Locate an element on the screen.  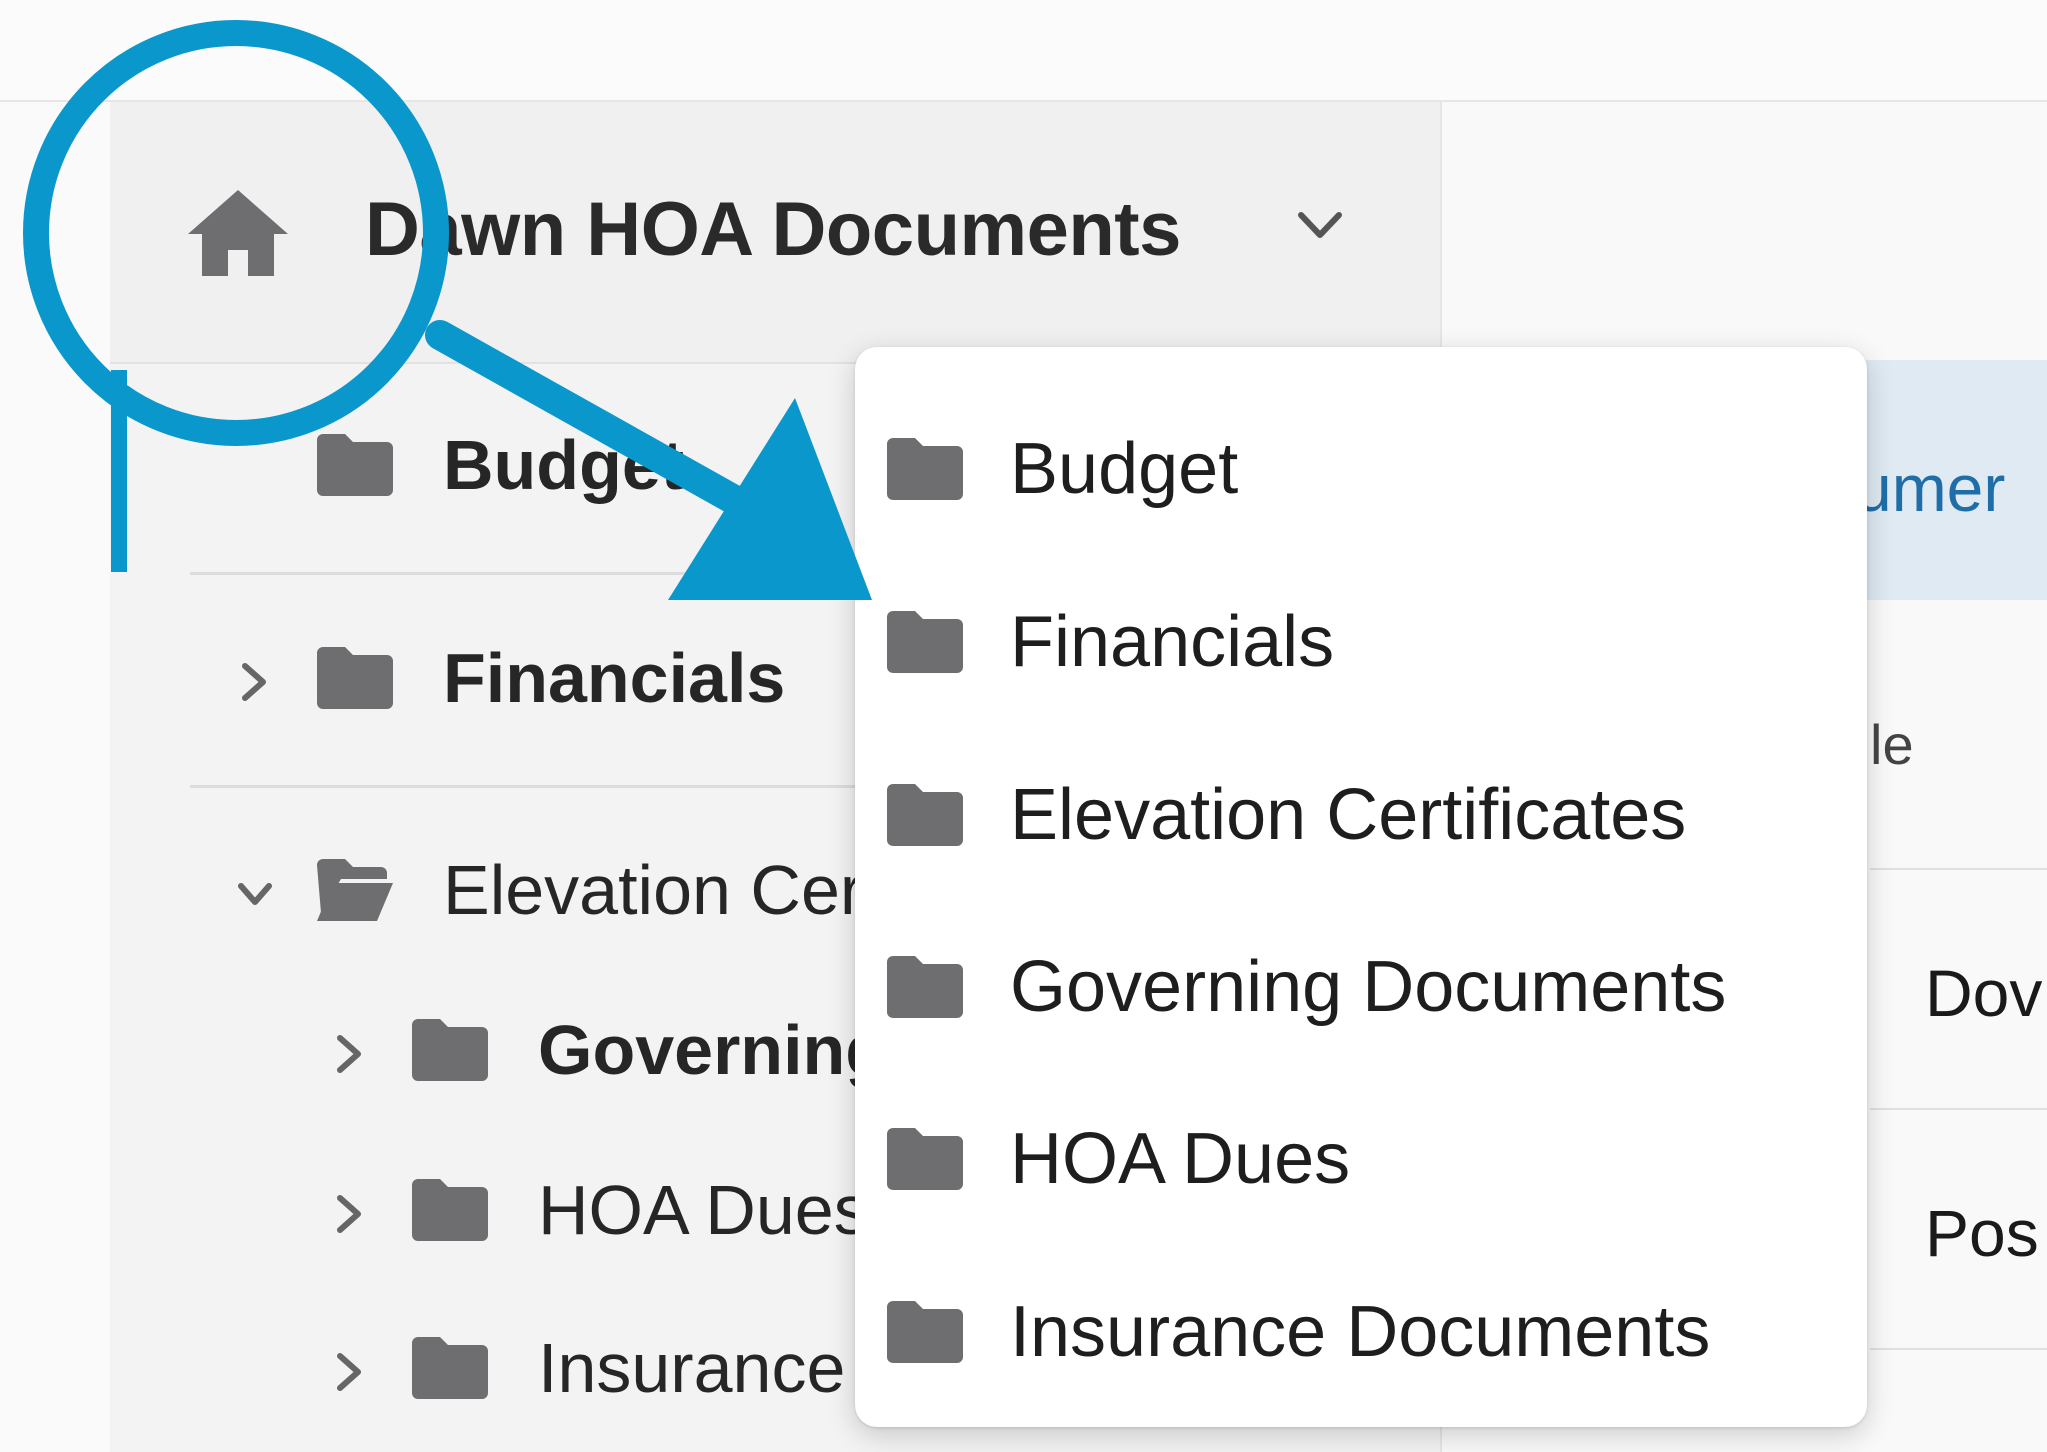
column-header: le is located at coordinates (1892, 744).